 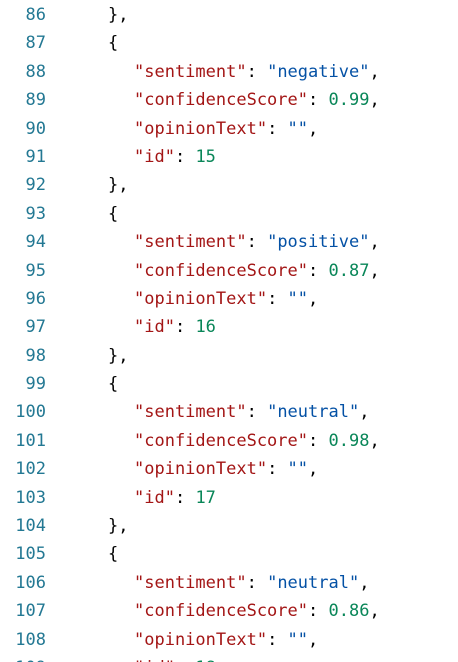 What do you see at coordinates (229, 356) in the screenshot?
I see `code-line: 98},` at bounding box center [229, 356].